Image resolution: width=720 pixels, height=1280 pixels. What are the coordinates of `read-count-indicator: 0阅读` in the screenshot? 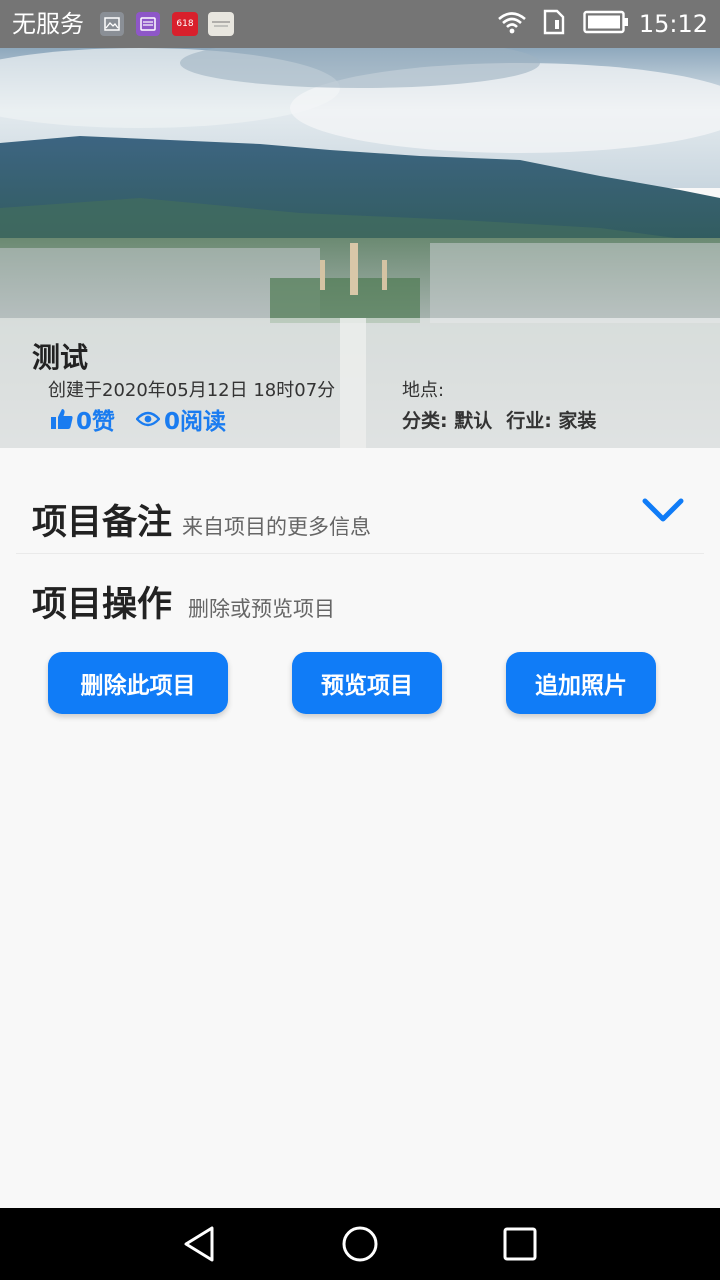 It's located at (181, 419).